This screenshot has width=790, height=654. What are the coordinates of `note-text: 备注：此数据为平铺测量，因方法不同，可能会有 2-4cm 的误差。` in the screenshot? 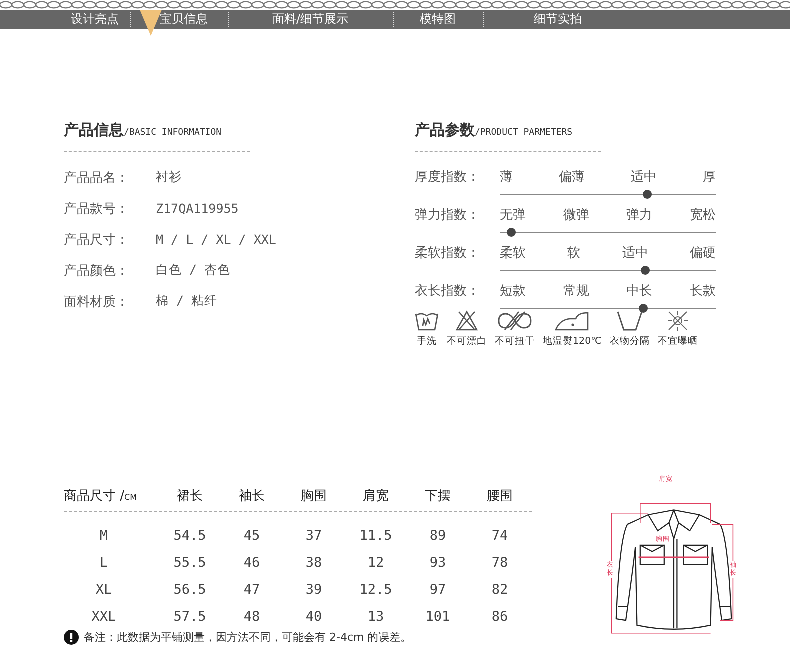 It's located at (248, 637).